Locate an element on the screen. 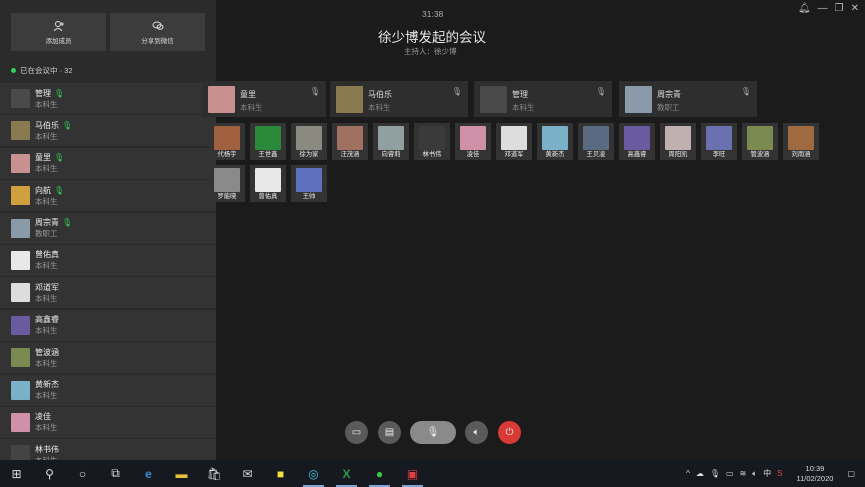  system-tray: ^ ☁ 🎙︎ ▭ ≋ 🔈︎ 中 S 10:39 11/02/2020 ▢ is located at coordinates (775, 473).